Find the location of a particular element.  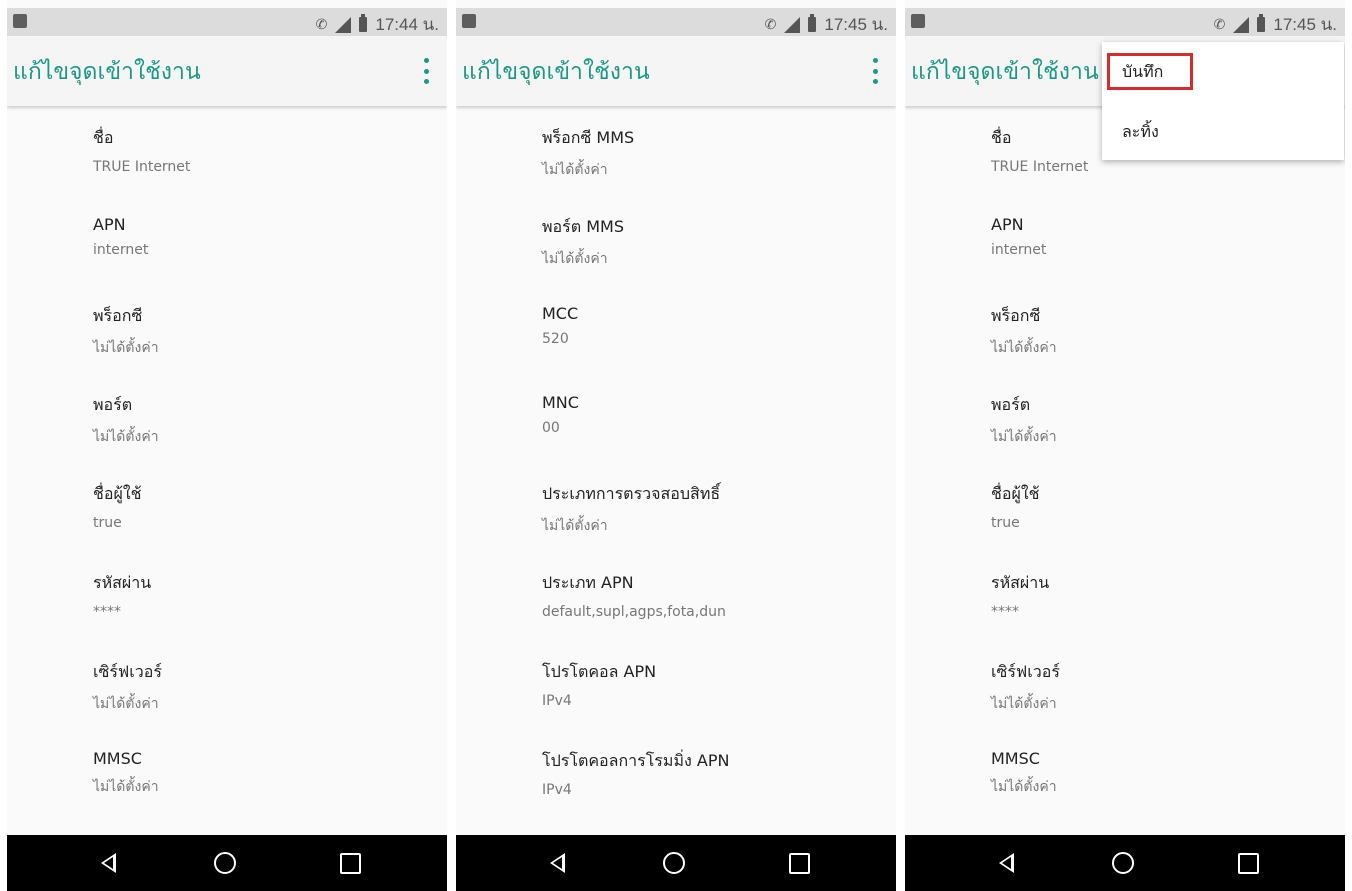

setting-mms-proxy: พร็อกซี MMS ไม่ได้ตั้งค่า is located at coordinates (588, 153).